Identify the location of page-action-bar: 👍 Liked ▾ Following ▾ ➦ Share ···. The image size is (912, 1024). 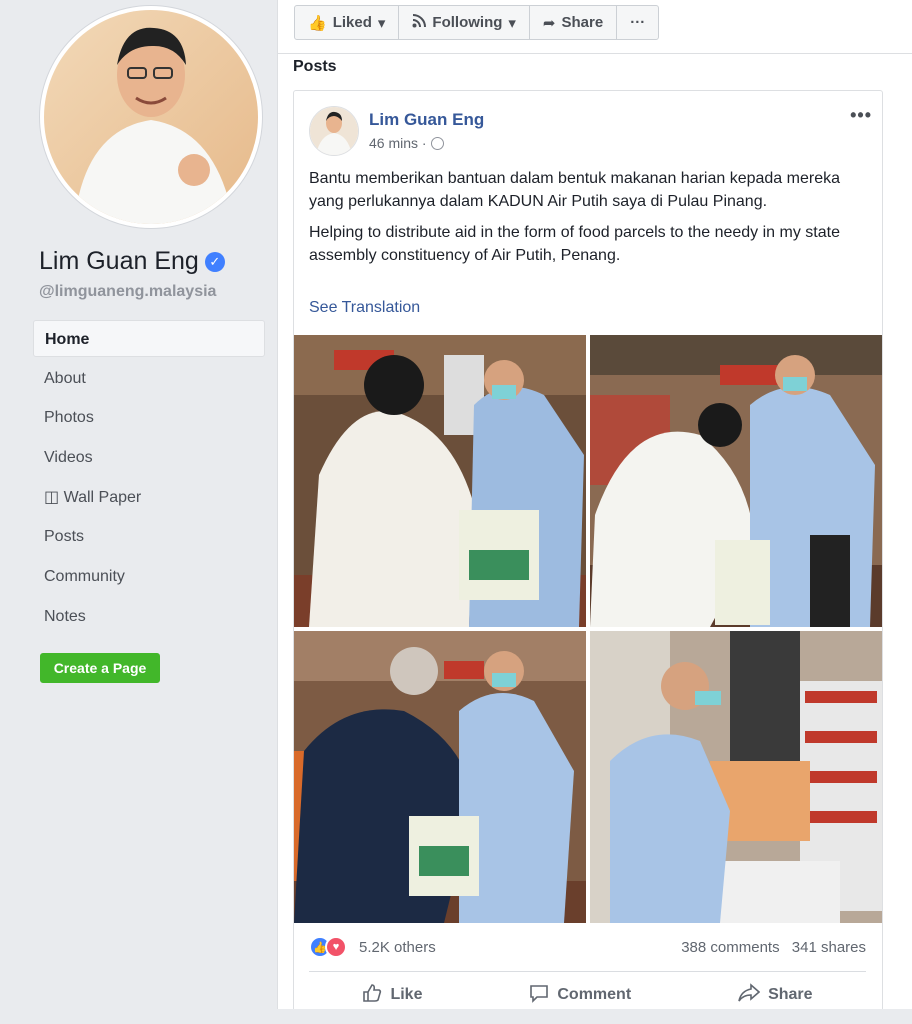
(477, 22).